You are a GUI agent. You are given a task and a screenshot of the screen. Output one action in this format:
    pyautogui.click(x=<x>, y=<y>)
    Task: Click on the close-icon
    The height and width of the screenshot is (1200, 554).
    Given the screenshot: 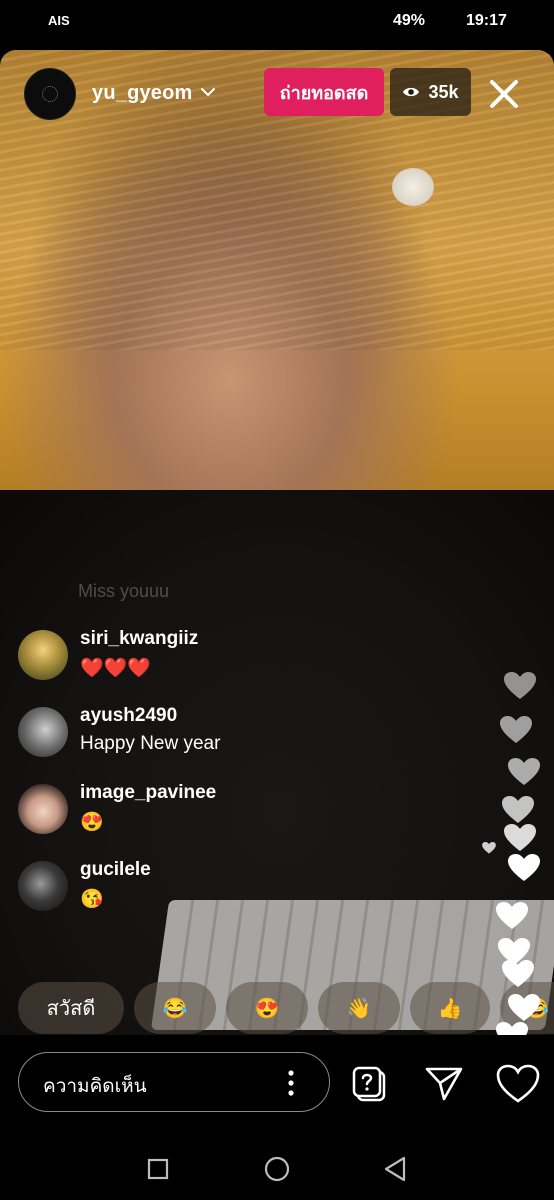 What is the action you would take?
    pyautogui.click(x=504, y=94)
    